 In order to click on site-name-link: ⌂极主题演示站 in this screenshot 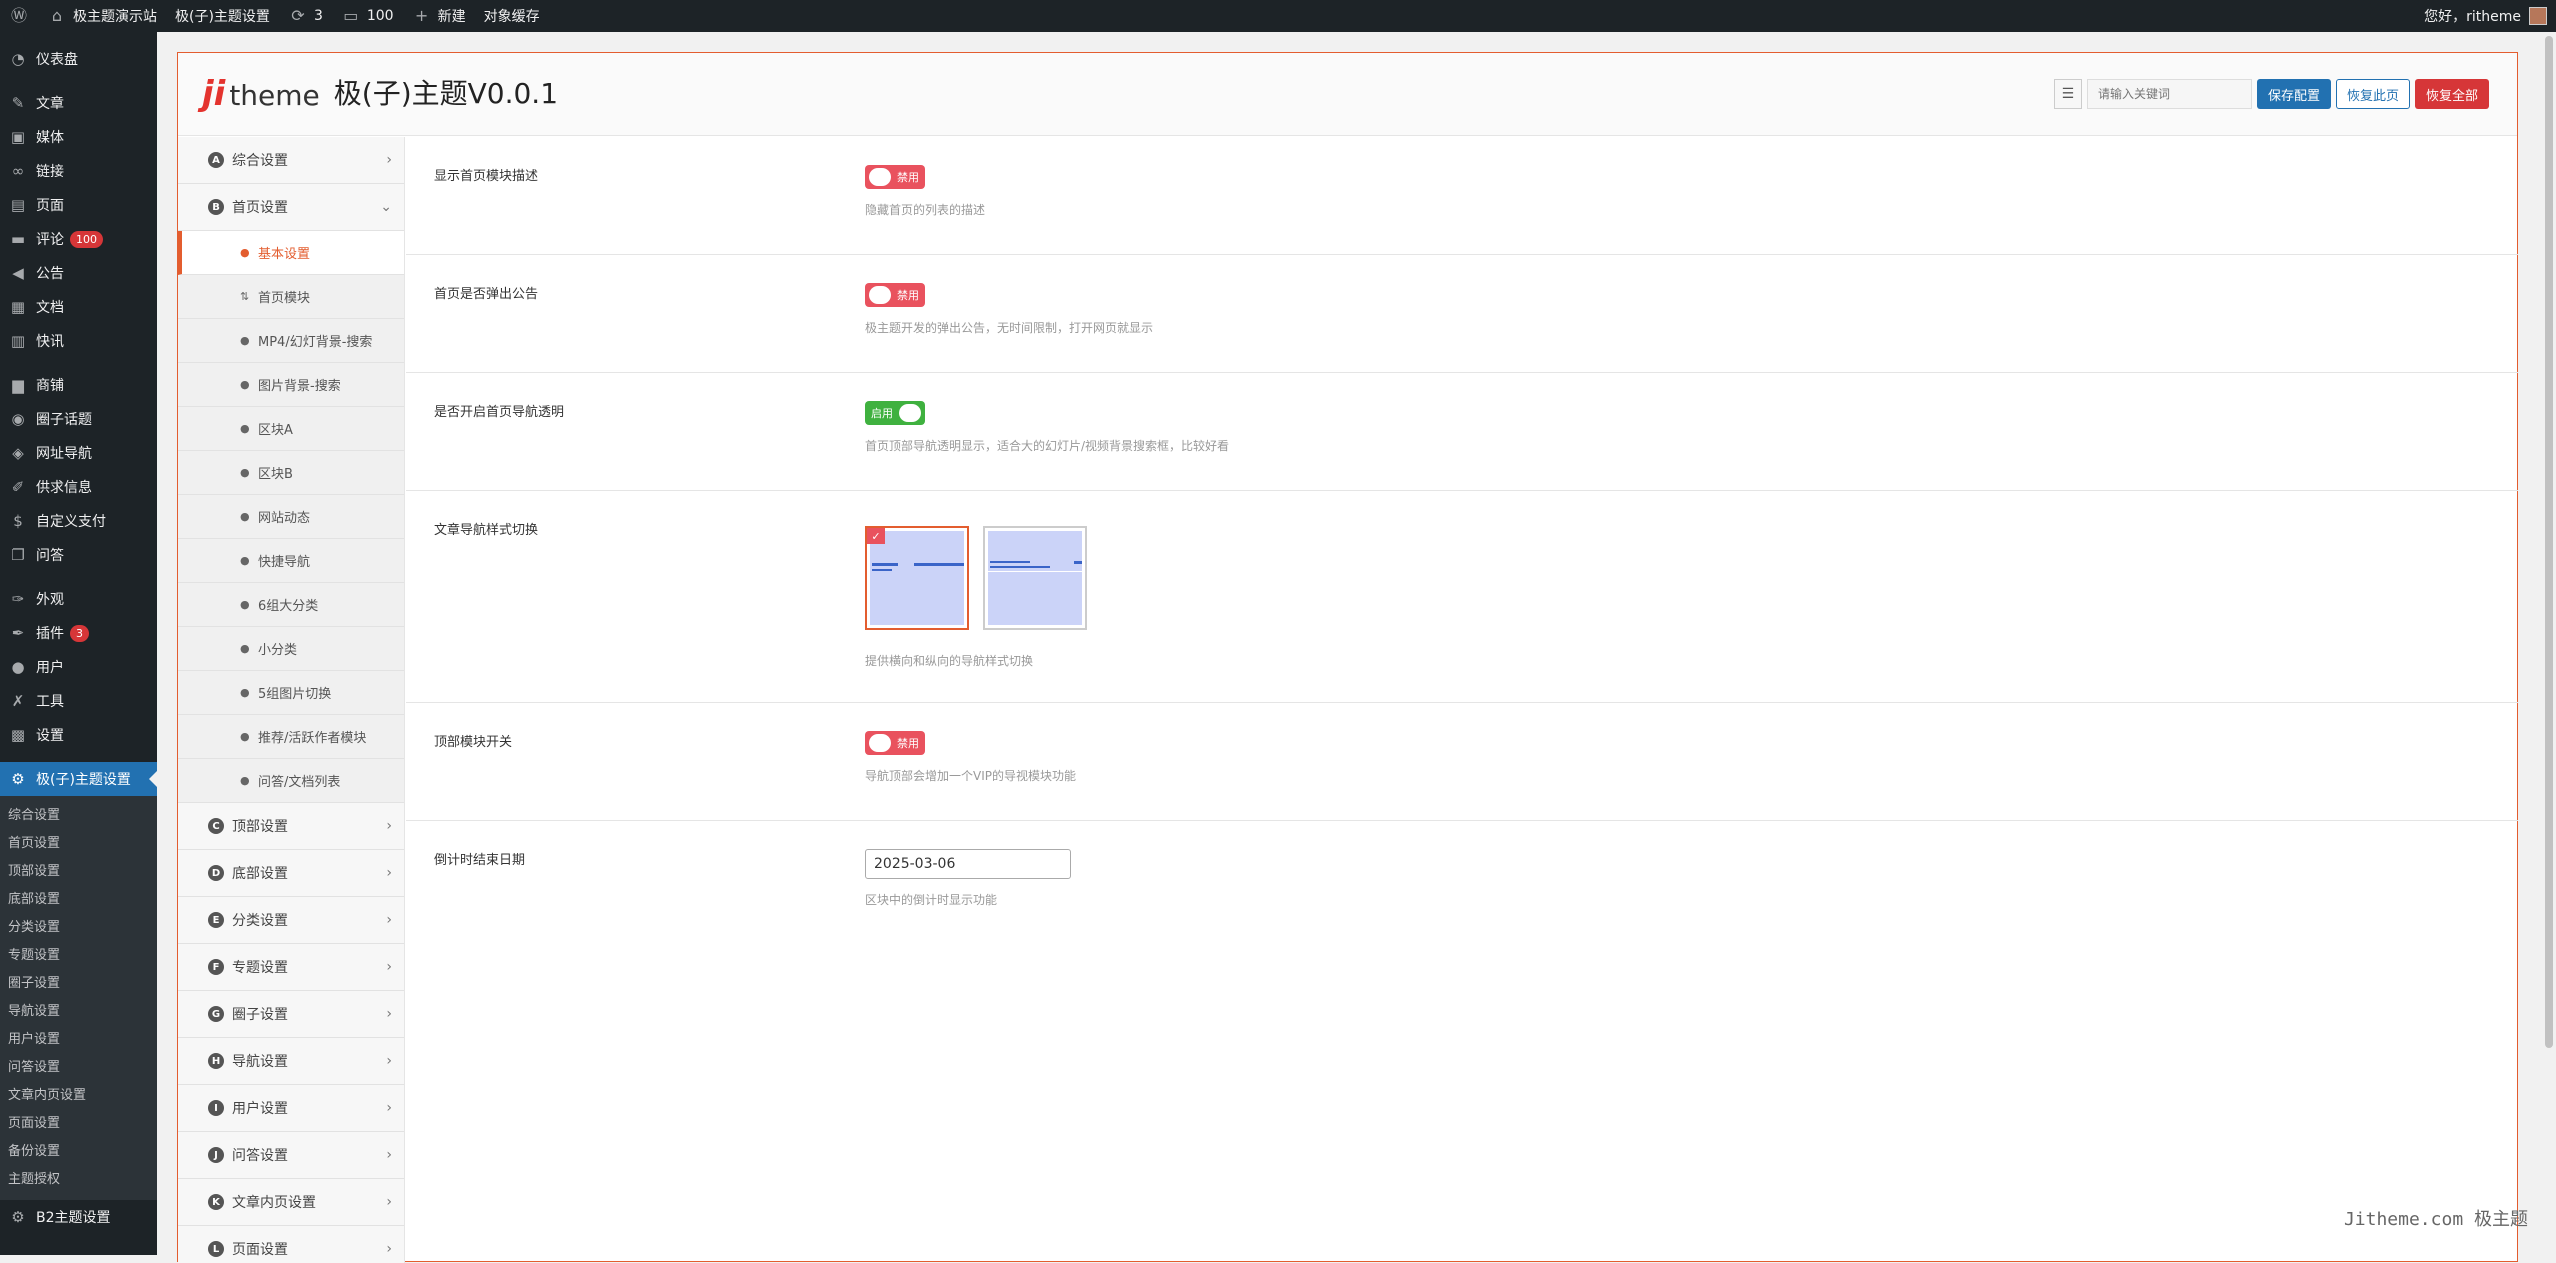, I will do `click(102, 16)`.